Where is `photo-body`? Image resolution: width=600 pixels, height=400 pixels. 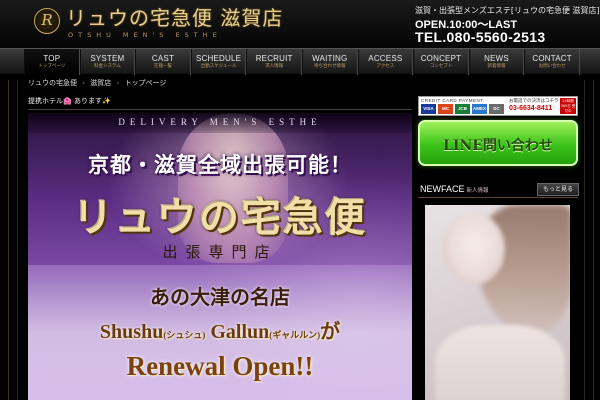 photo-body is located at coordinates (500, 362).